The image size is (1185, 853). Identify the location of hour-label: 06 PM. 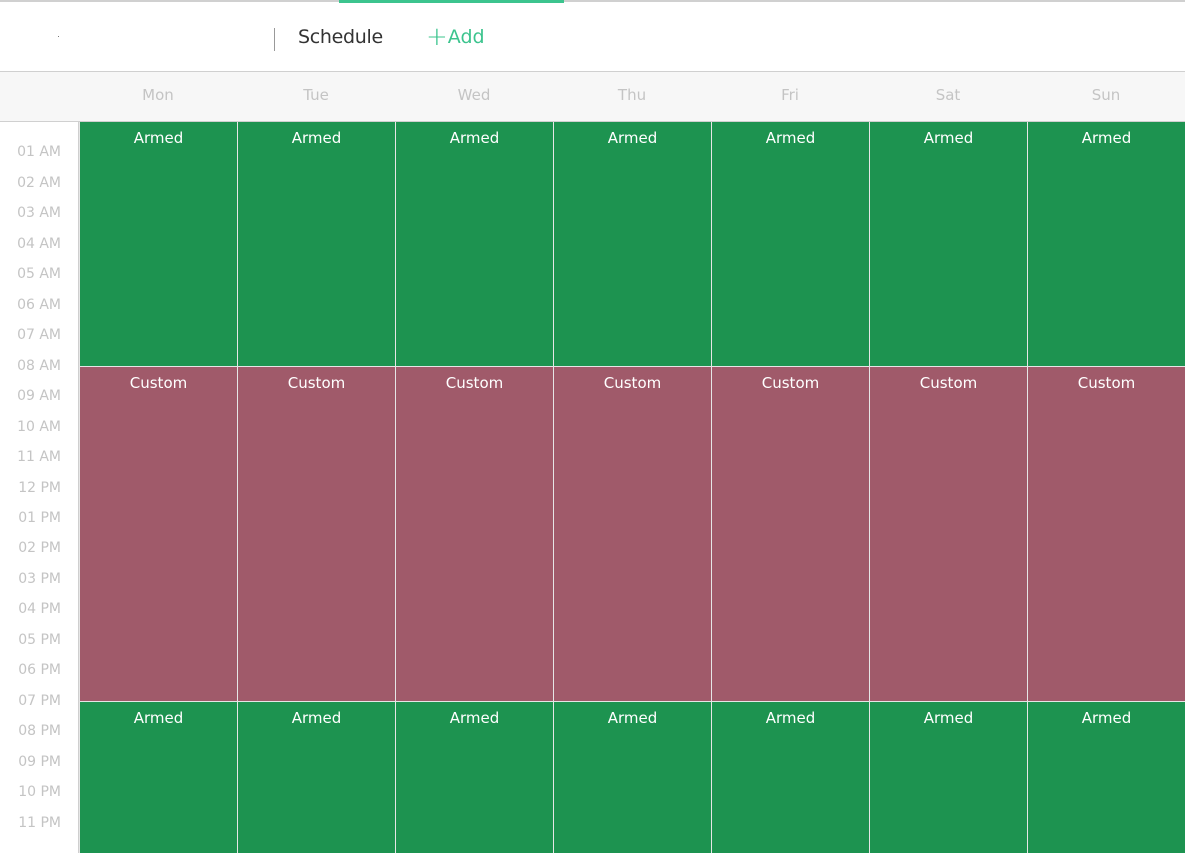
(39, 670).